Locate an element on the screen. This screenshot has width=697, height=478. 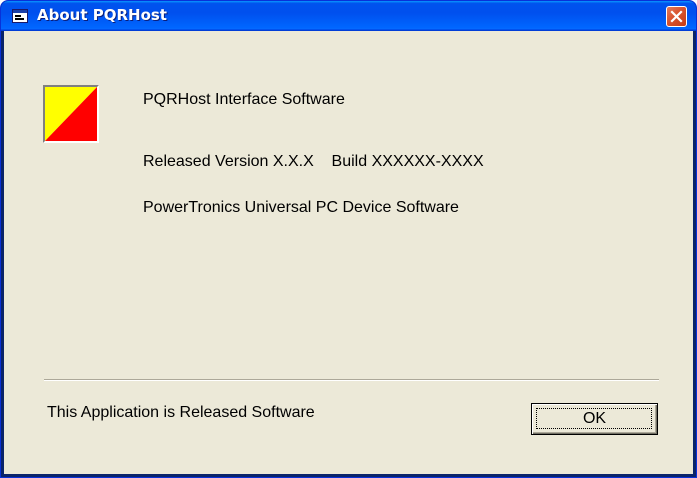
product-name: PQRHost Interface Software is located at coordinates (244, 99).